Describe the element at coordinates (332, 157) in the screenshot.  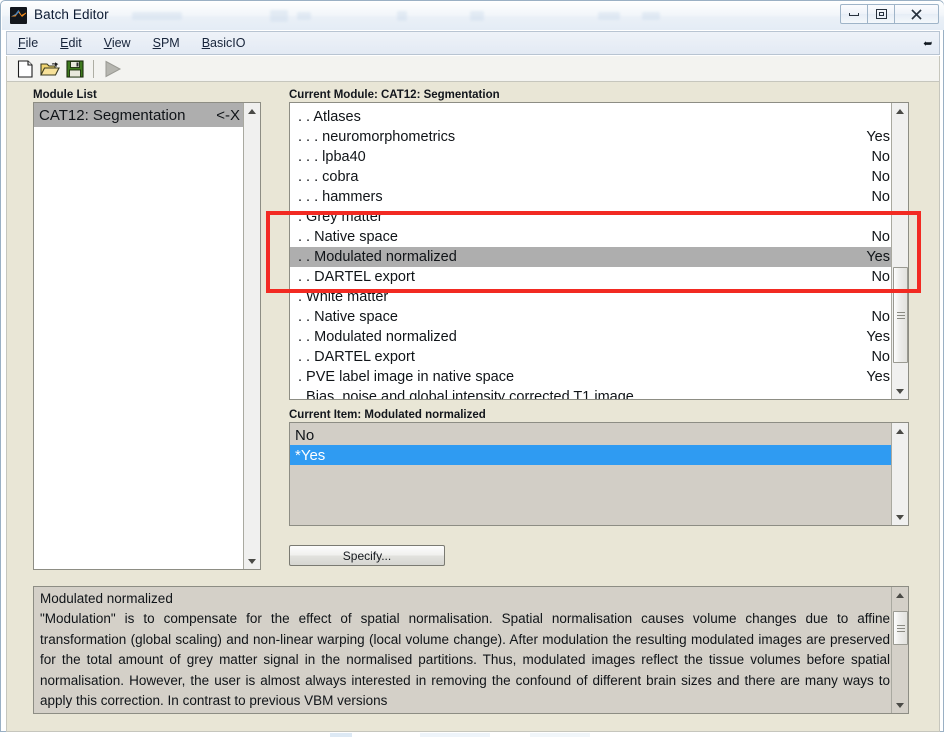
I see `tree-row-label: . . . lpba40` at that location.